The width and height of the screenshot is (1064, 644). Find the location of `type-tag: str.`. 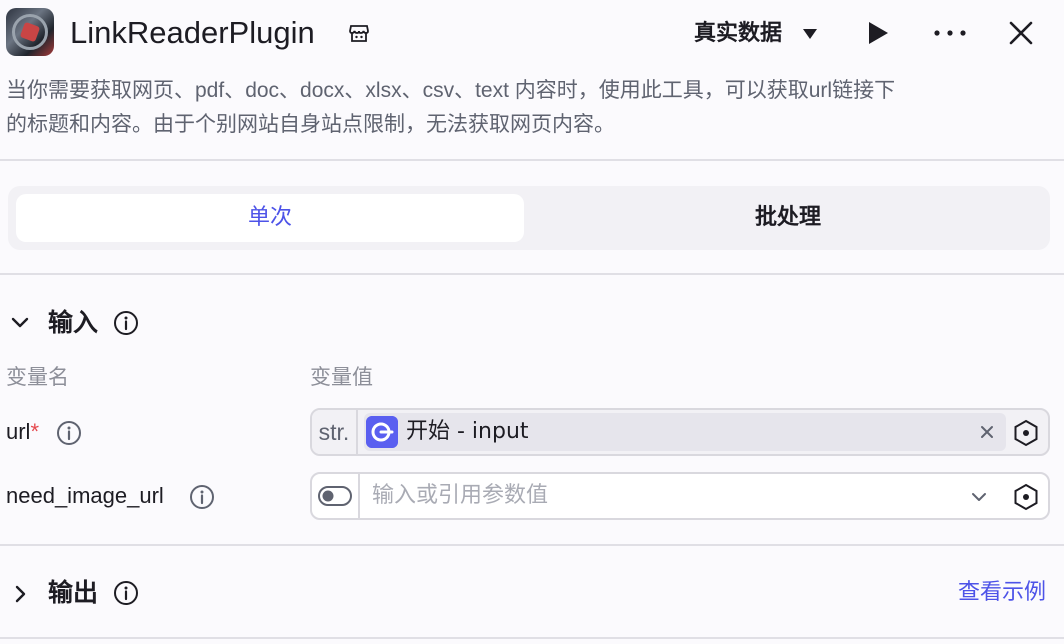

type-tag: str. is located at coordinates (335, 432).